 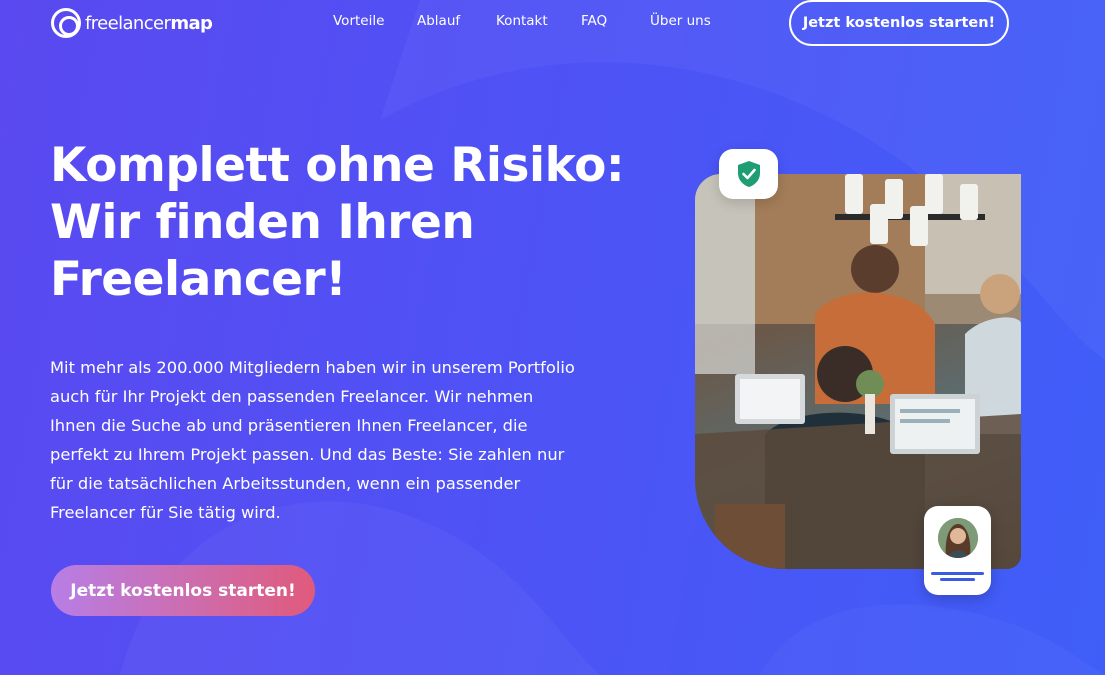 What do you see at coordinates (149, 23) in the screenshot?
I see `logo-text: freelancermap` at bounding box center [149, 23].